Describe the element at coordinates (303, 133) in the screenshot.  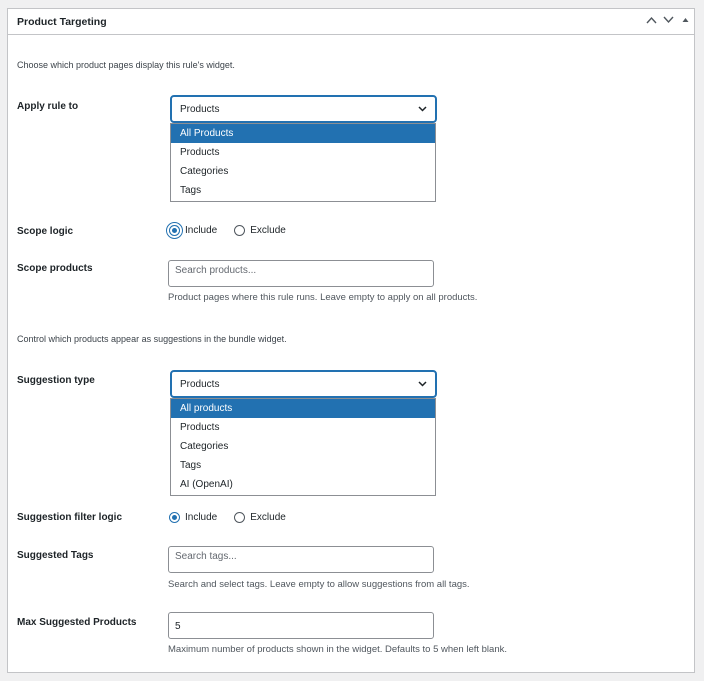
I see `dropdown-option: All Products` at that location.